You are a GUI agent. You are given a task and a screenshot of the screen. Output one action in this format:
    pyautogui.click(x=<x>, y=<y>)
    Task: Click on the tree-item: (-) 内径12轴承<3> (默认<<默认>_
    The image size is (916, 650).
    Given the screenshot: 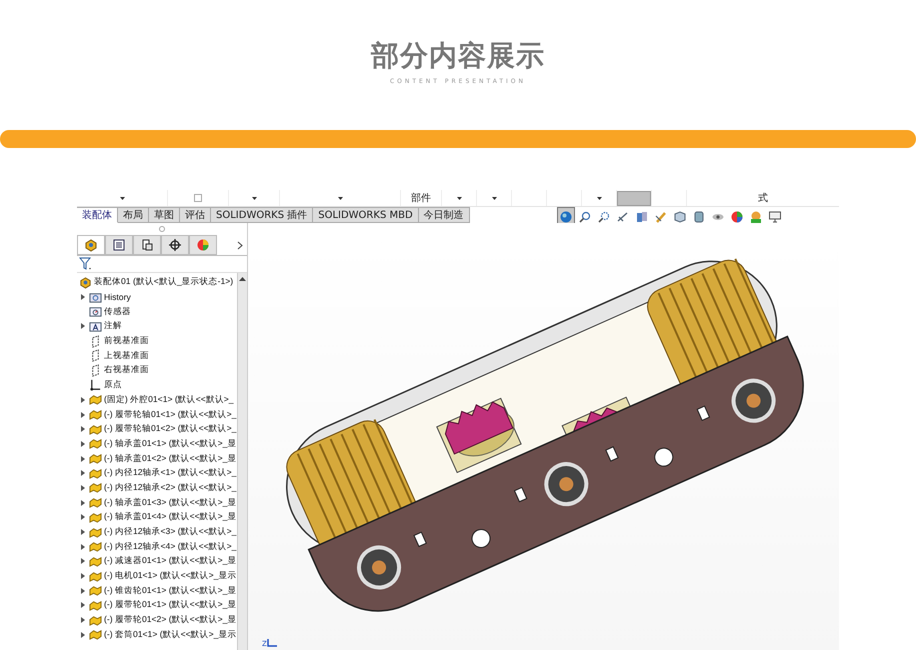 What is the action you would take?
    pyautogui.click(x=170, y=532)
    